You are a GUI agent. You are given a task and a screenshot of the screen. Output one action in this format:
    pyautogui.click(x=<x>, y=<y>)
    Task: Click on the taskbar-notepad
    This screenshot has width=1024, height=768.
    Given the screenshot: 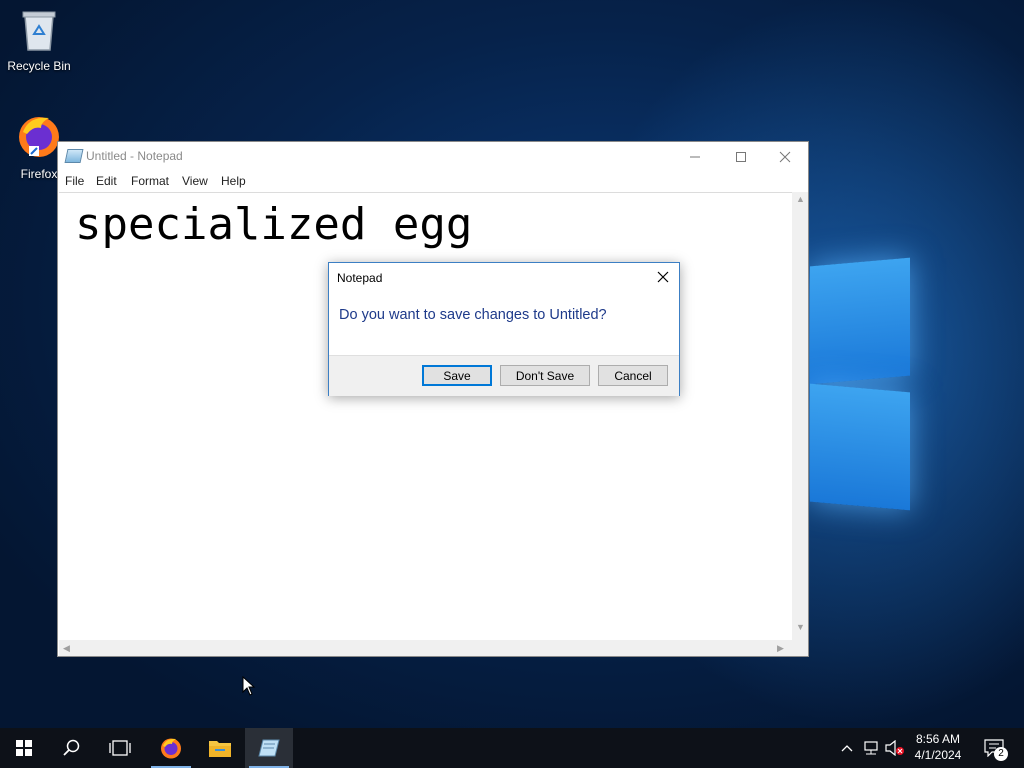 What is the action you would take?
    pyautogui.click(x=269, y=748)
    